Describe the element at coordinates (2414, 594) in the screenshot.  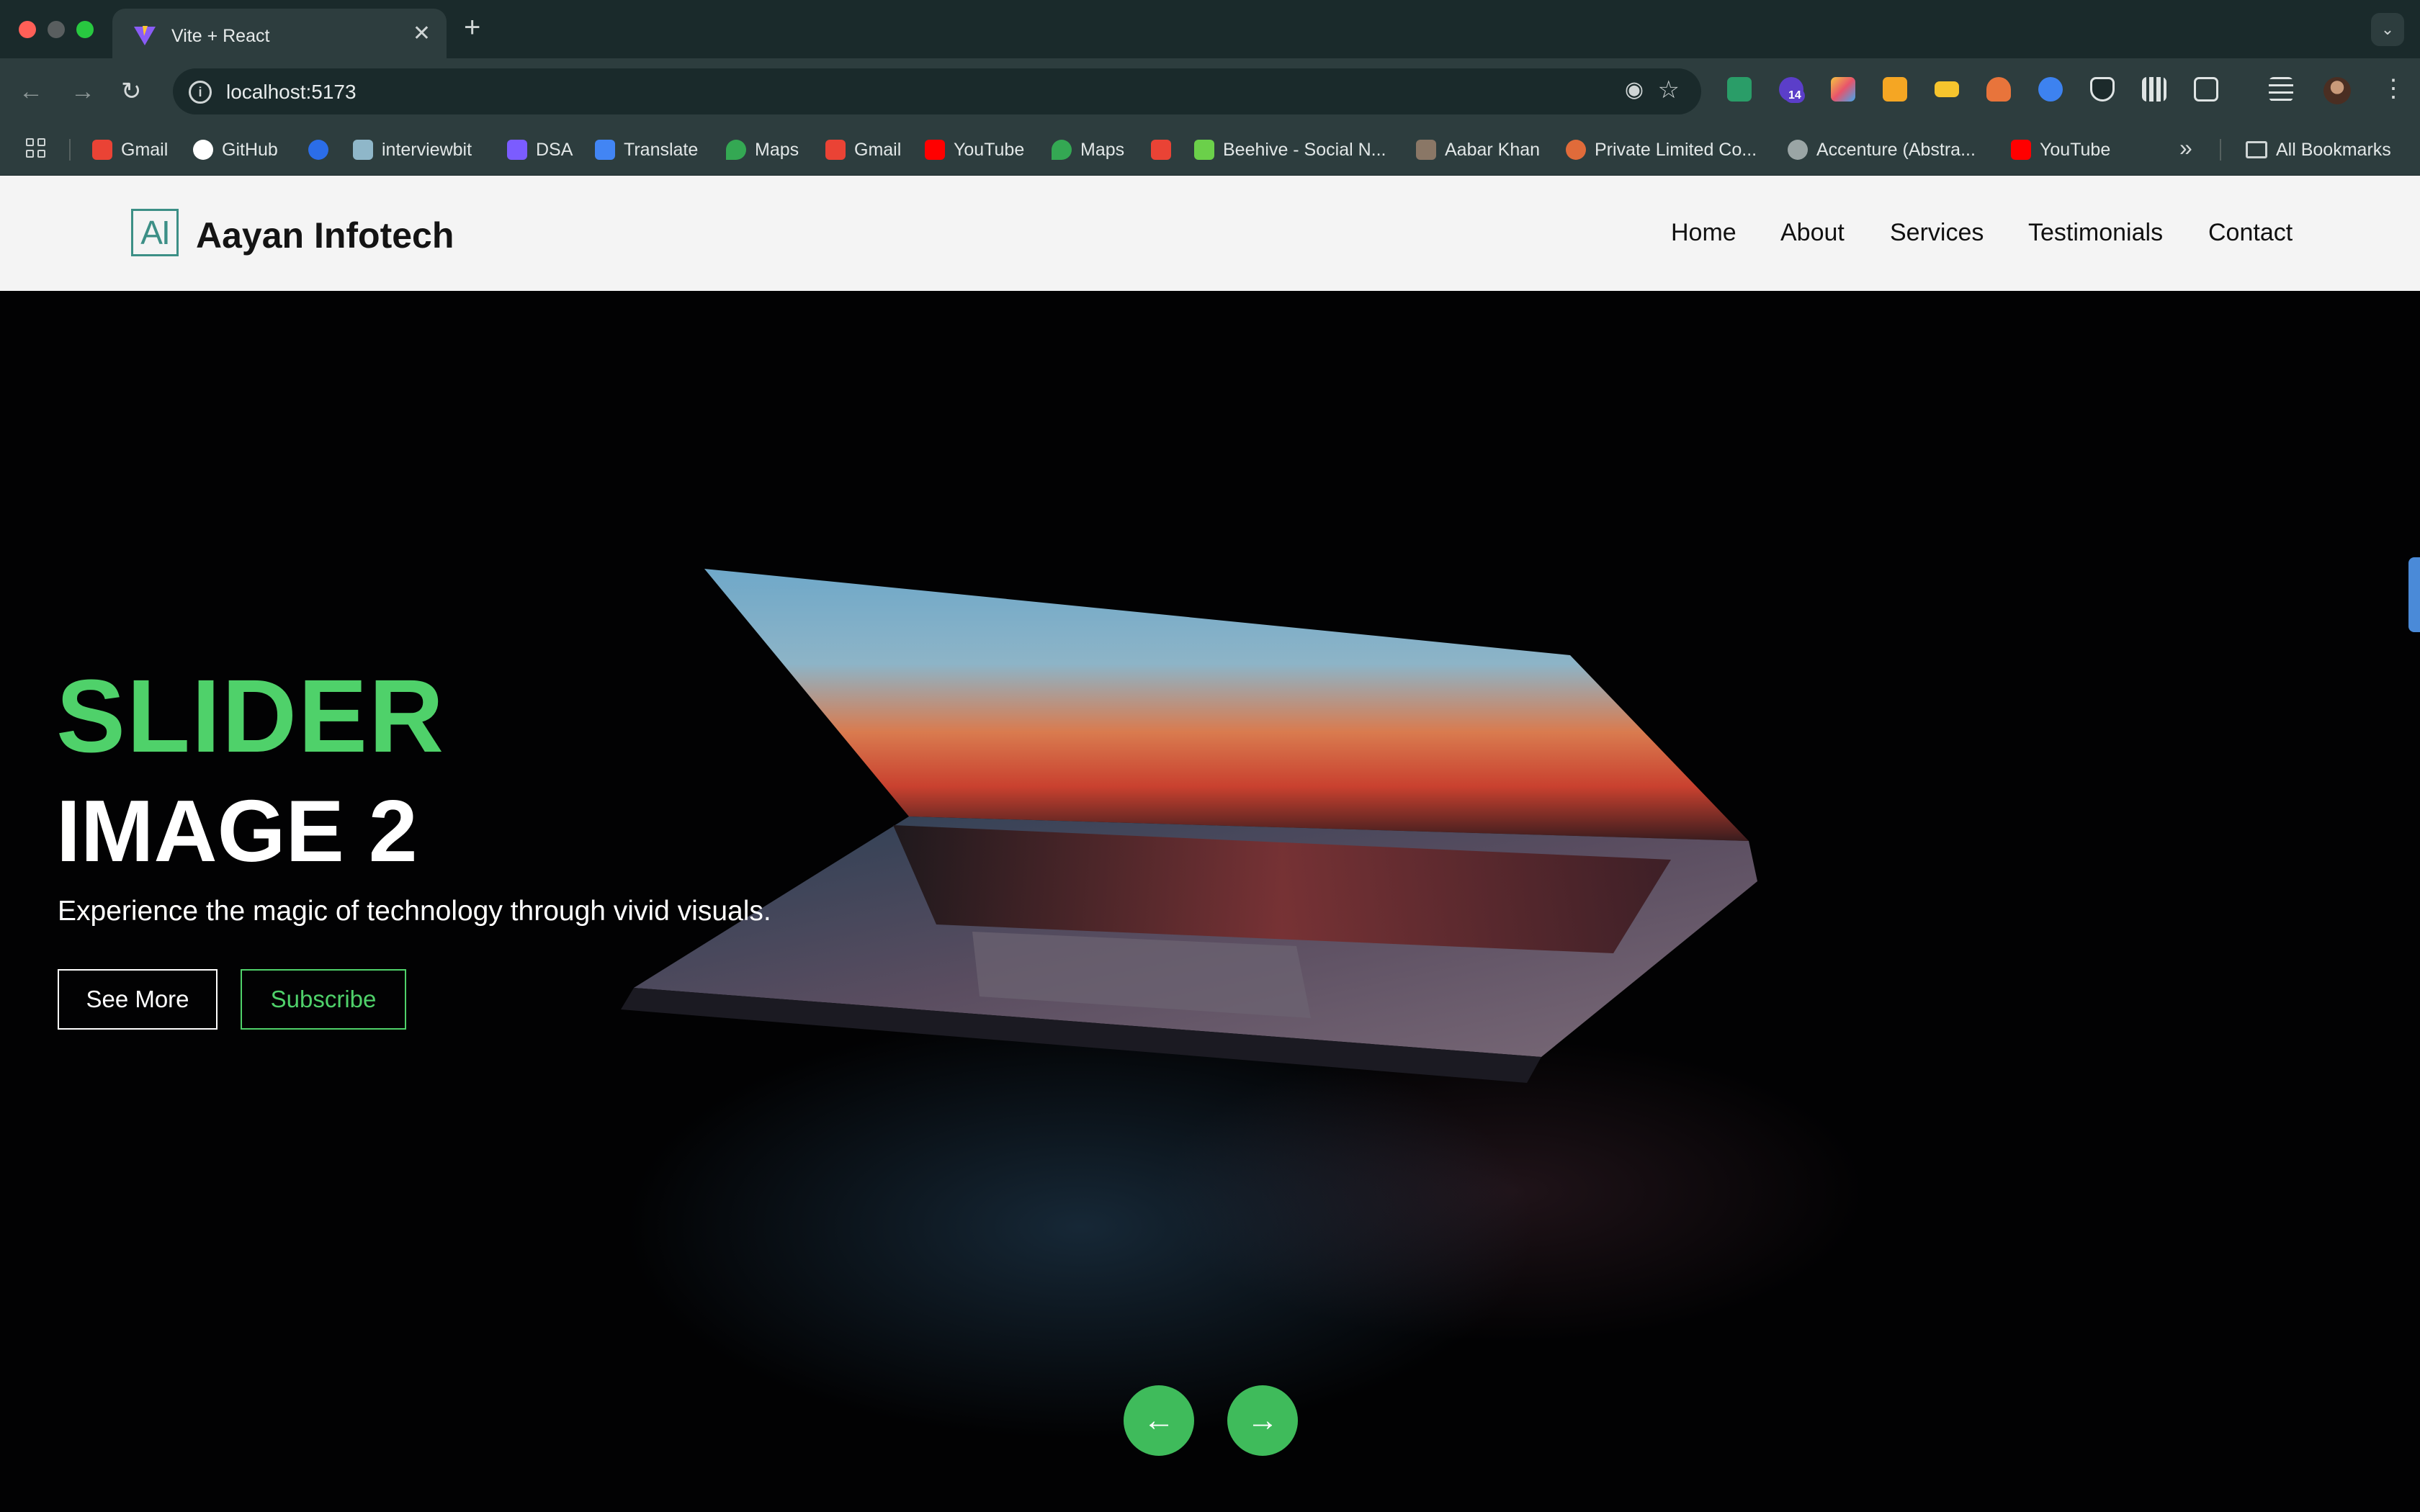
I see `scroll-indicator` at that location.